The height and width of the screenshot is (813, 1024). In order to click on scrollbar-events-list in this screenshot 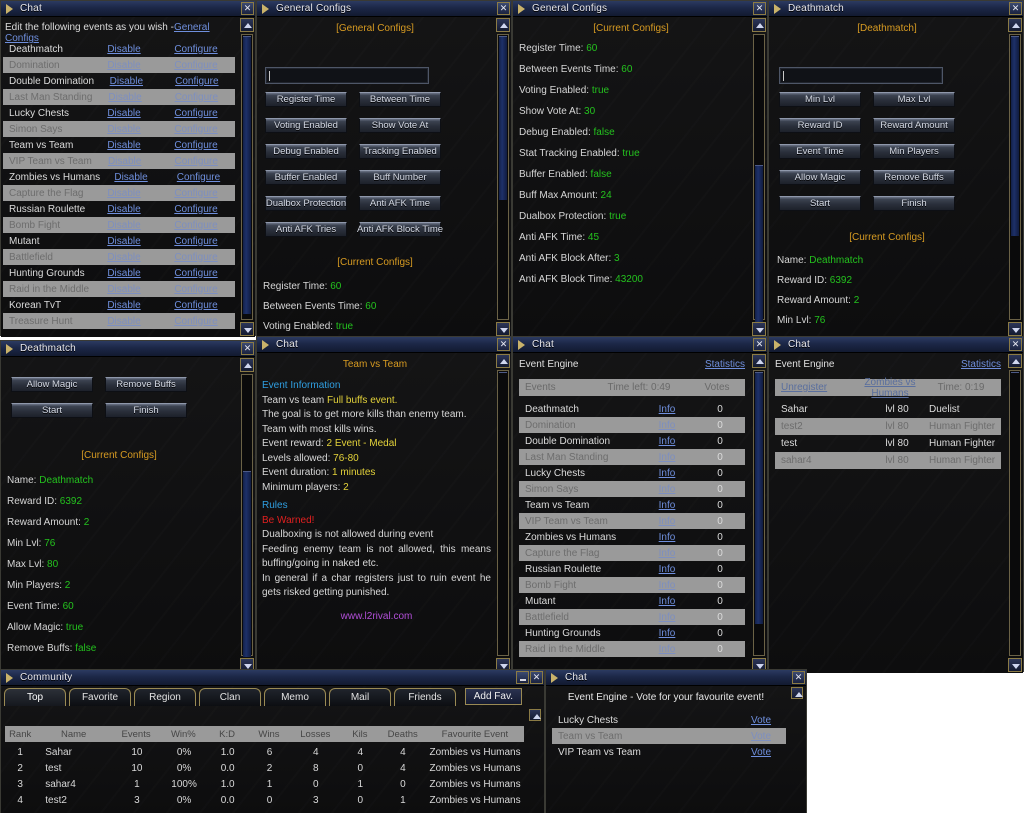, I will do `click(247, 177)`.